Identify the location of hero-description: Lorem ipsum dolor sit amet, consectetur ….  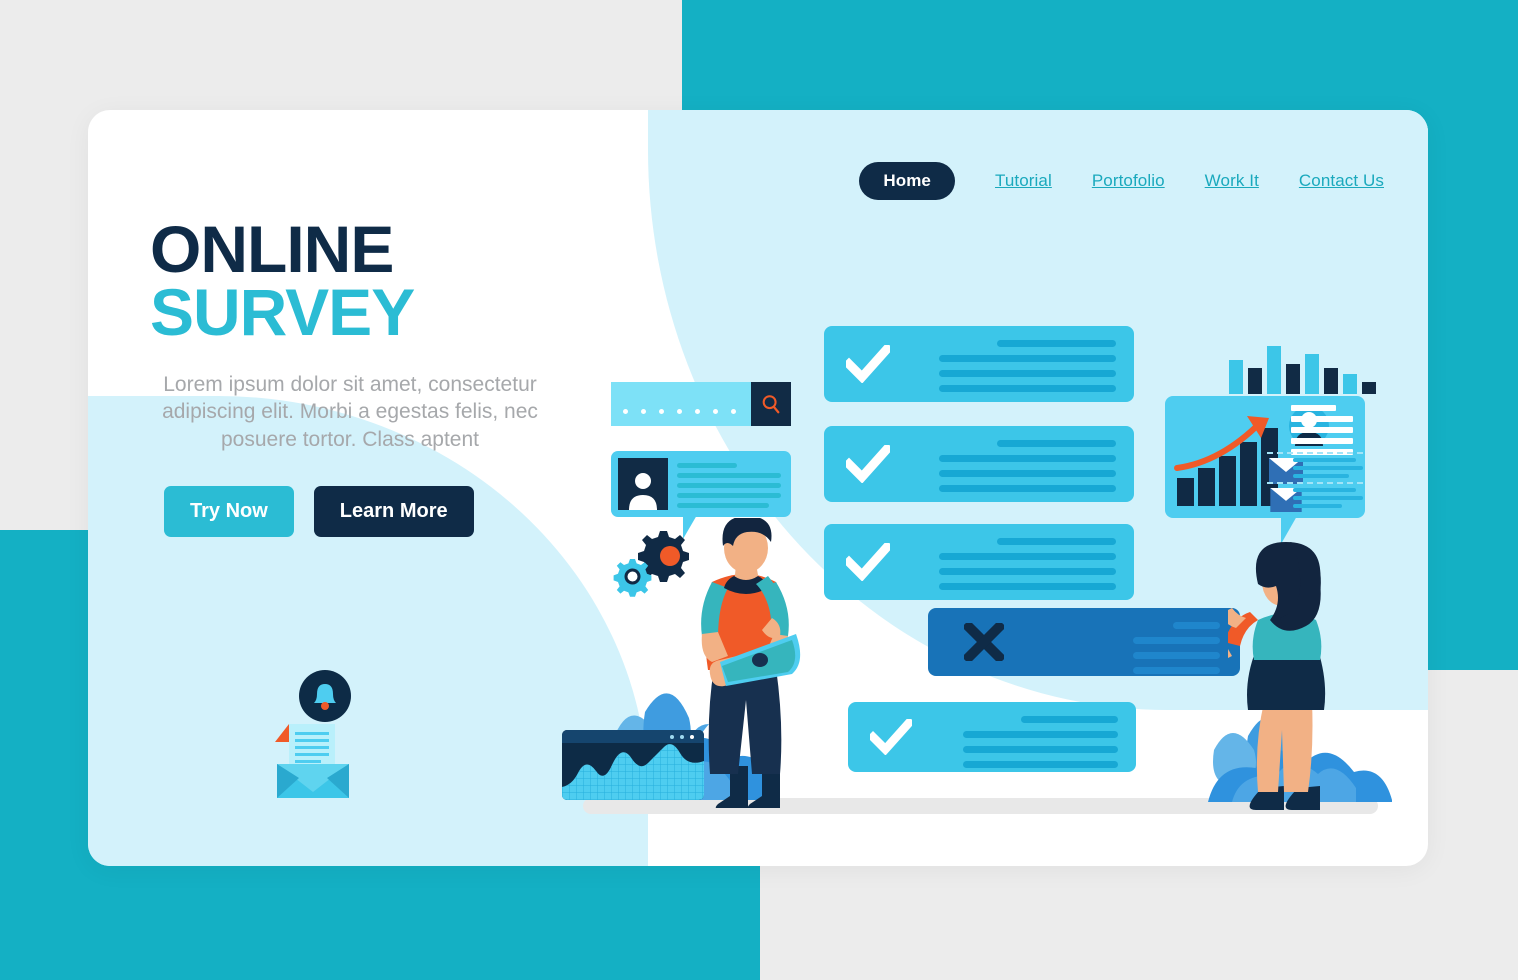
(350, 412).